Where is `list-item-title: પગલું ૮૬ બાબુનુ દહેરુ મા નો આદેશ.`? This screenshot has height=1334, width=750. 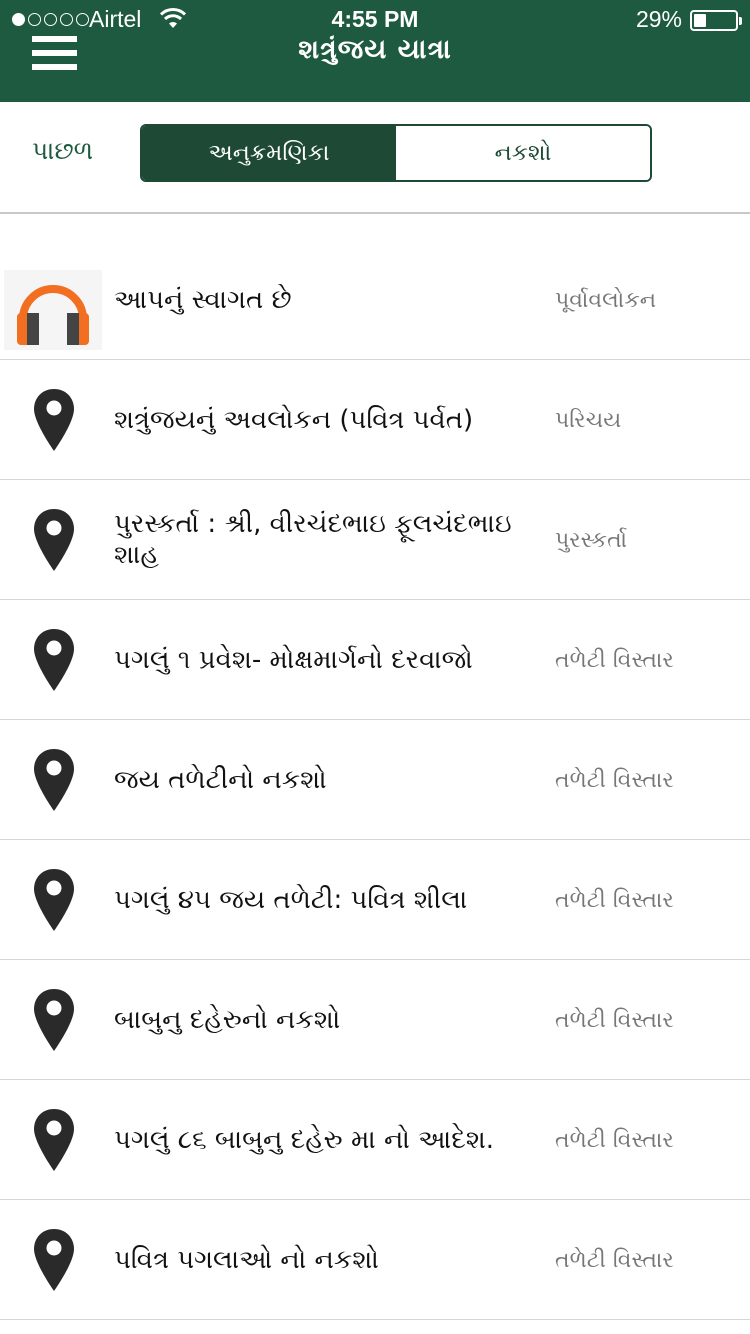 list-item-title: પગલું ૮૬ બાબુનુ દહેરુ મા નો આદેશ. is located at coordinates (304, 1139).